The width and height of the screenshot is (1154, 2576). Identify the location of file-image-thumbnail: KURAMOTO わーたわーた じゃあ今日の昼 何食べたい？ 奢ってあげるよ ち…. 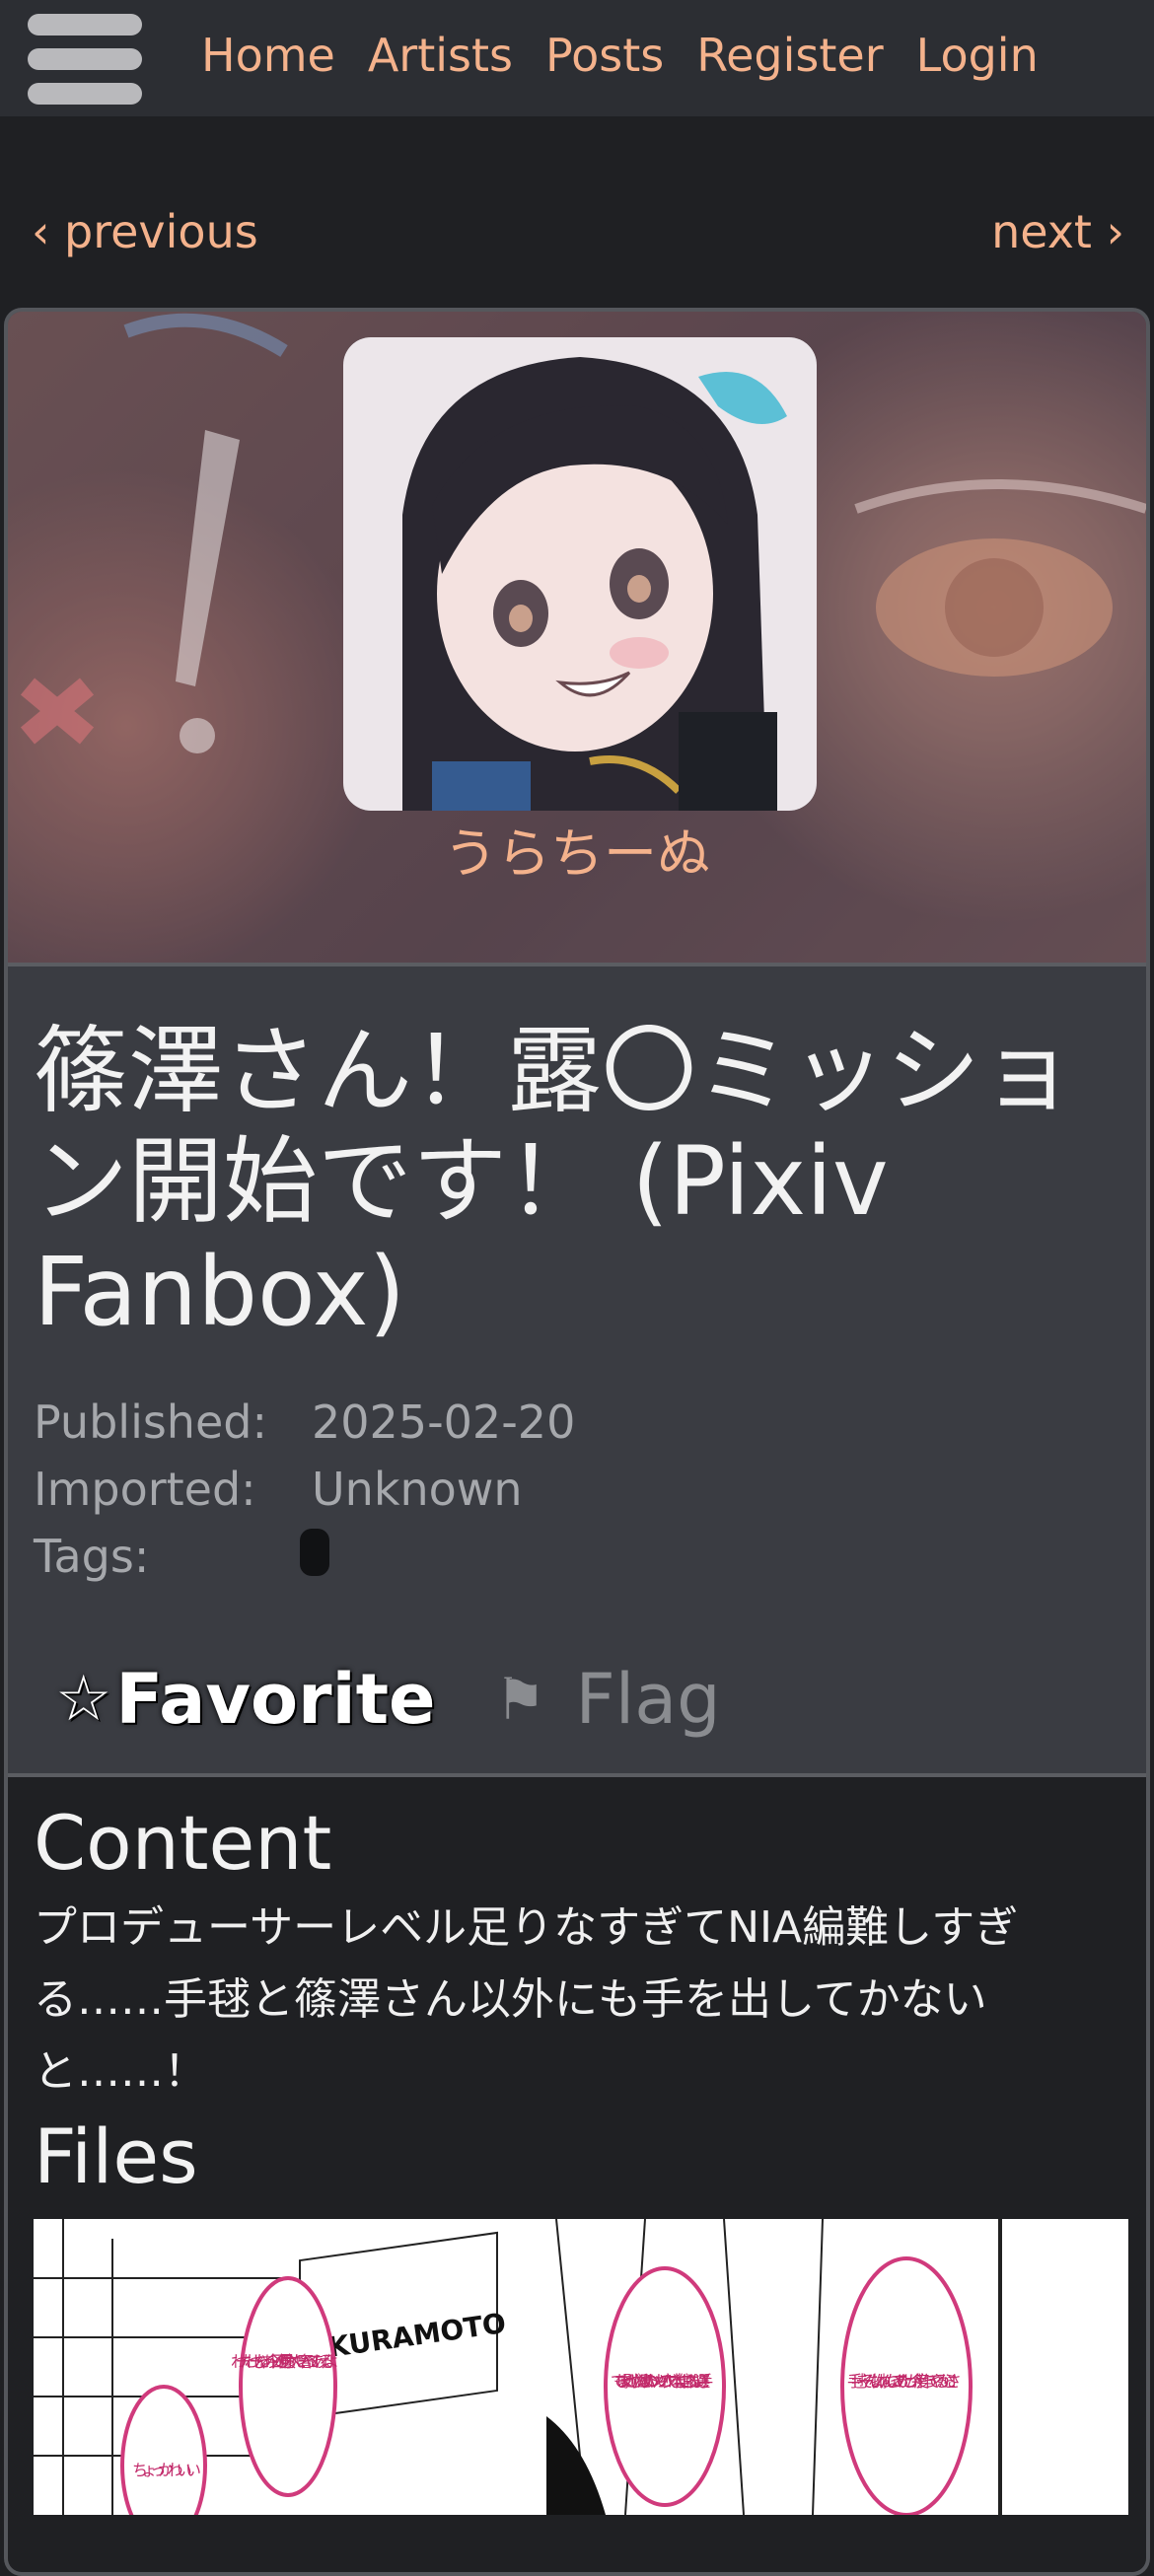
(581, 2367).